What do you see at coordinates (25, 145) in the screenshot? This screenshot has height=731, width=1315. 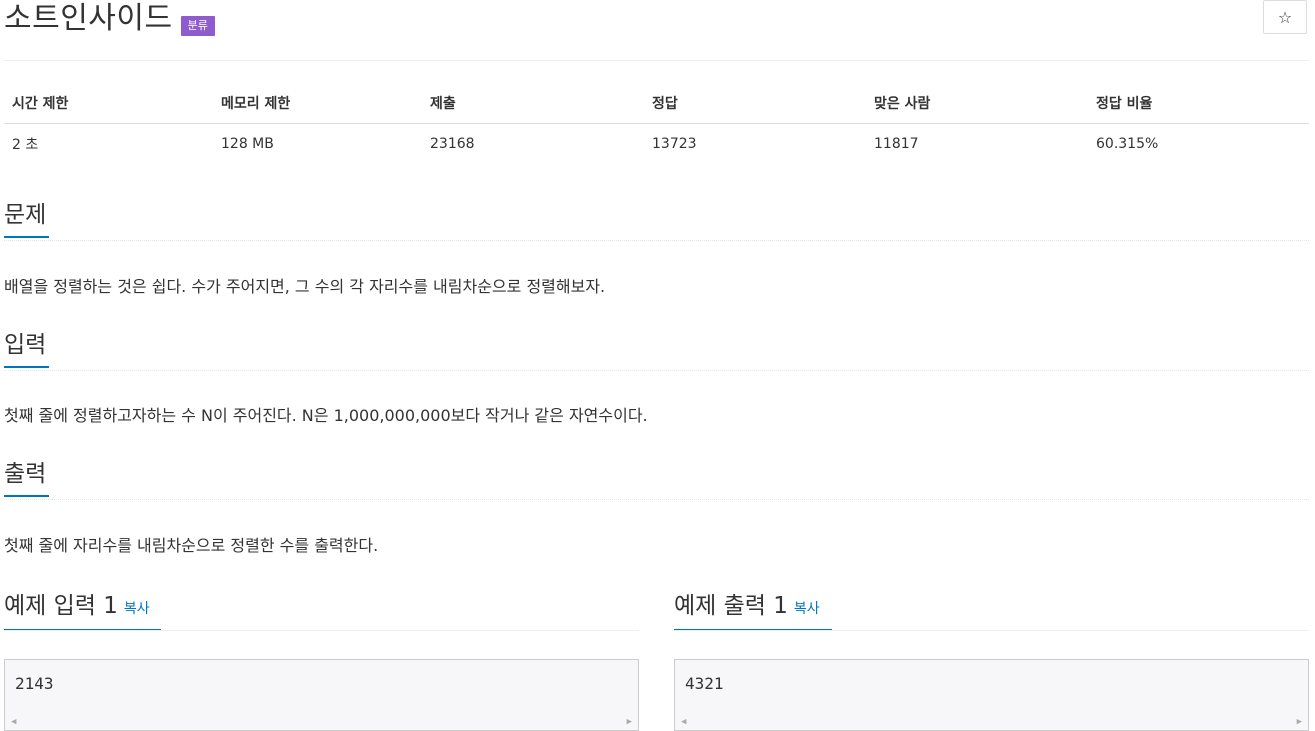 I see `value-time-limit: 2 초` at bounding box center [25, 145].